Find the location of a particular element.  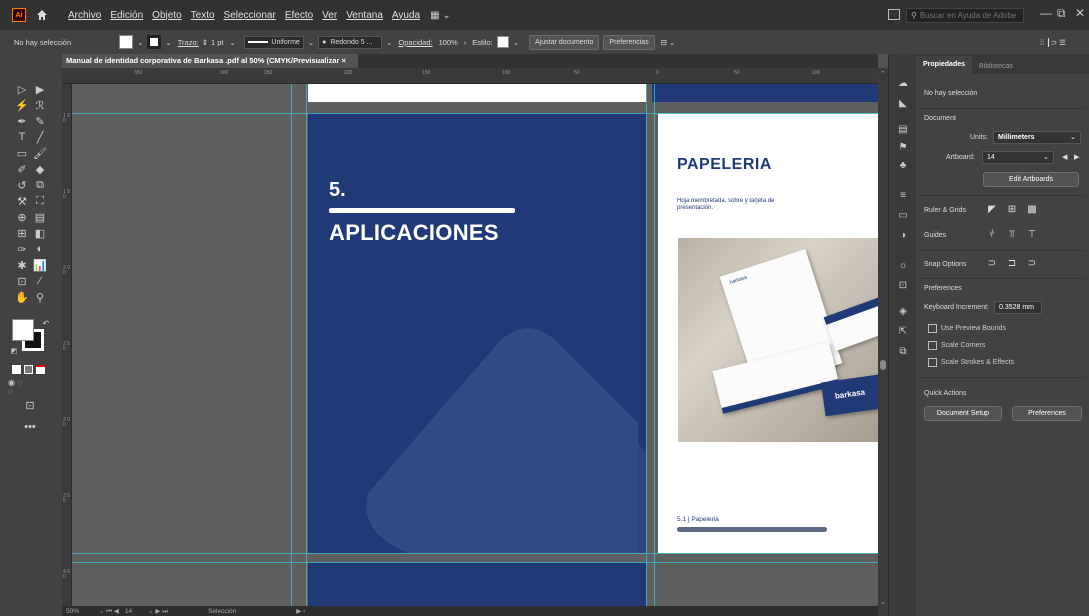

restore-icon: ⧉ is located at coordinates (1061, 13).